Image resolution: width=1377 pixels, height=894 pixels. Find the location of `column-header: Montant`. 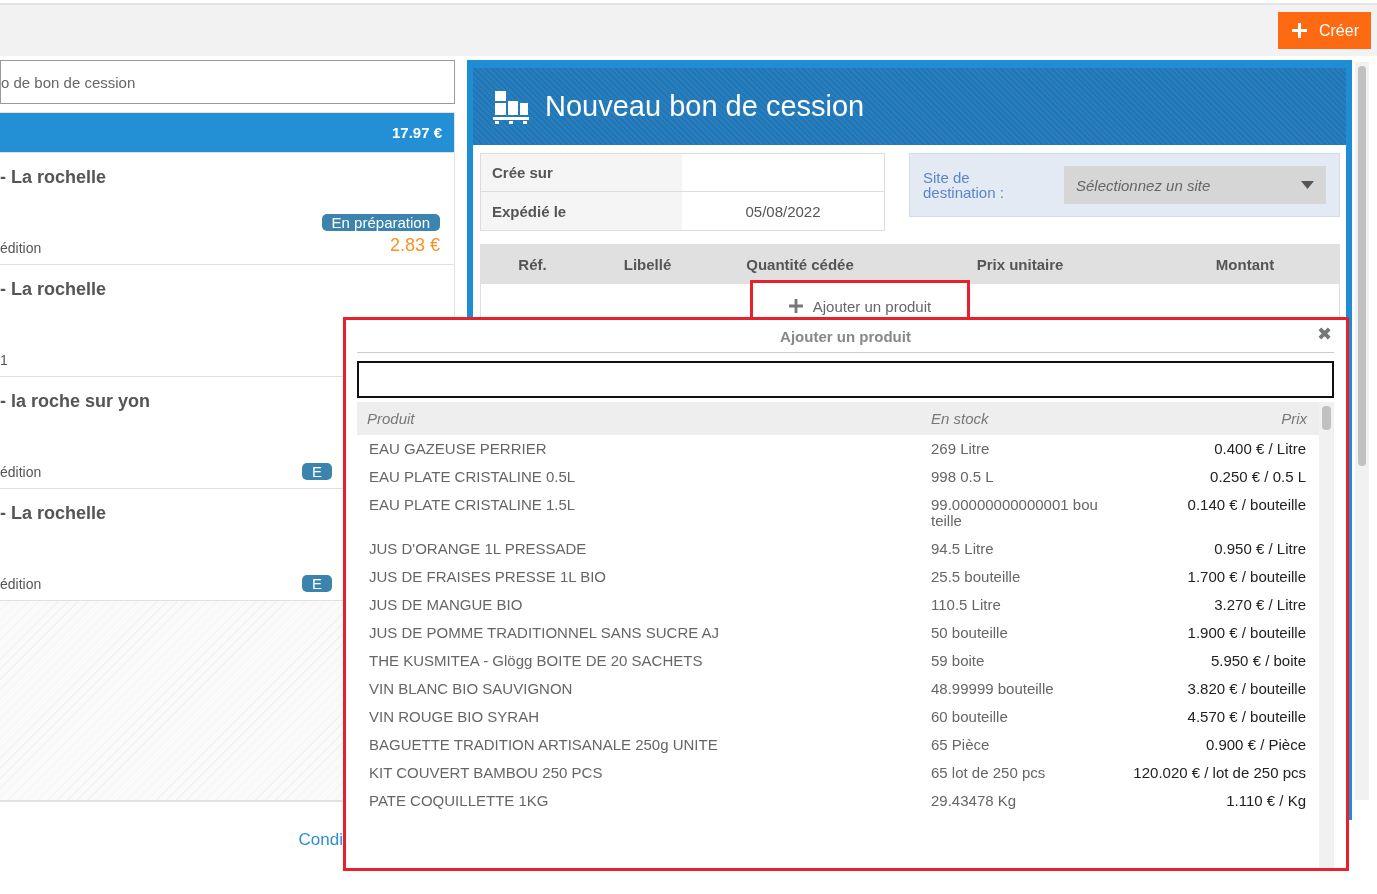

column-header: Montant is located at coordinates (1245, 264).